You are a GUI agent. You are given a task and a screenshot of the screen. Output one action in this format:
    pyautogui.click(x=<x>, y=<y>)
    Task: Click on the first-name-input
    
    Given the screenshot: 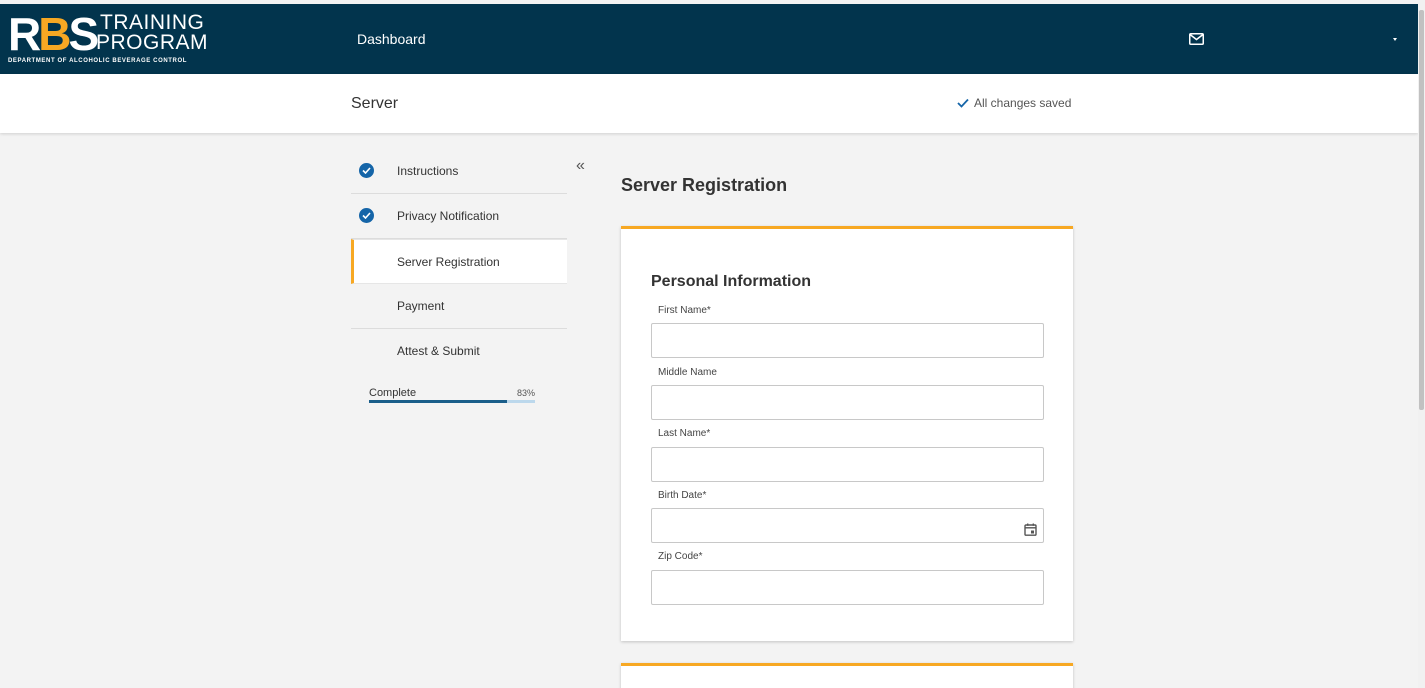 What is the action you would take?
    pyautogui.click(x=847, y=340)
    